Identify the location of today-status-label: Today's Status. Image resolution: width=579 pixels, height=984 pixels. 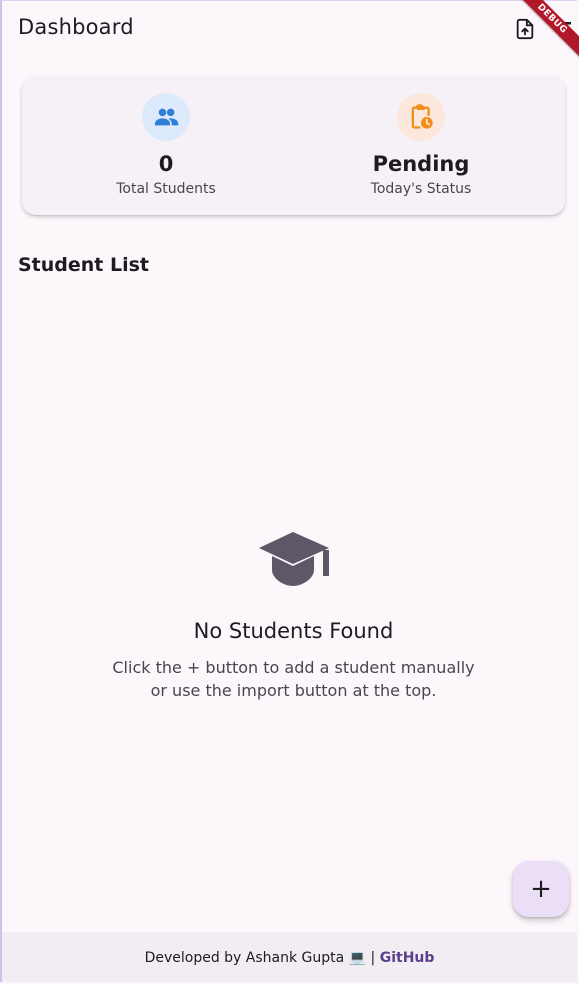
(421, 189).